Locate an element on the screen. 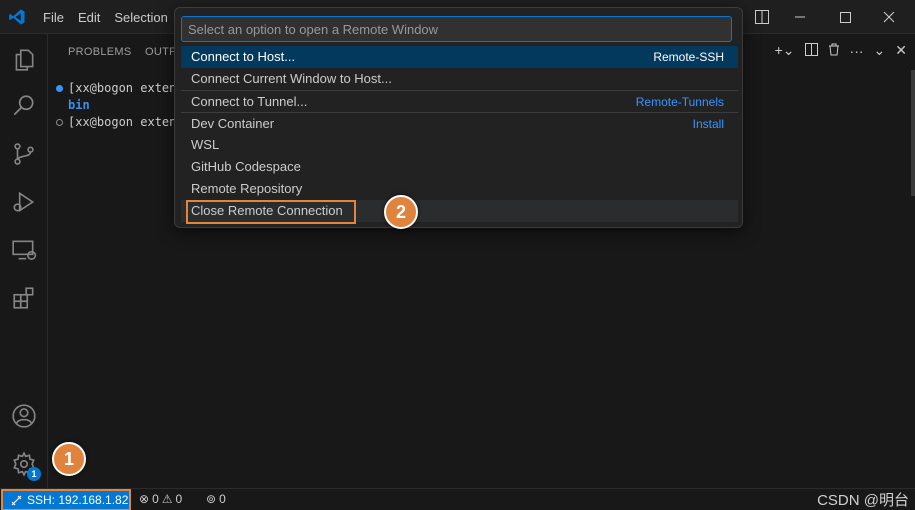  close-panel-icon: ✕ is located at coordinates (901, 50).